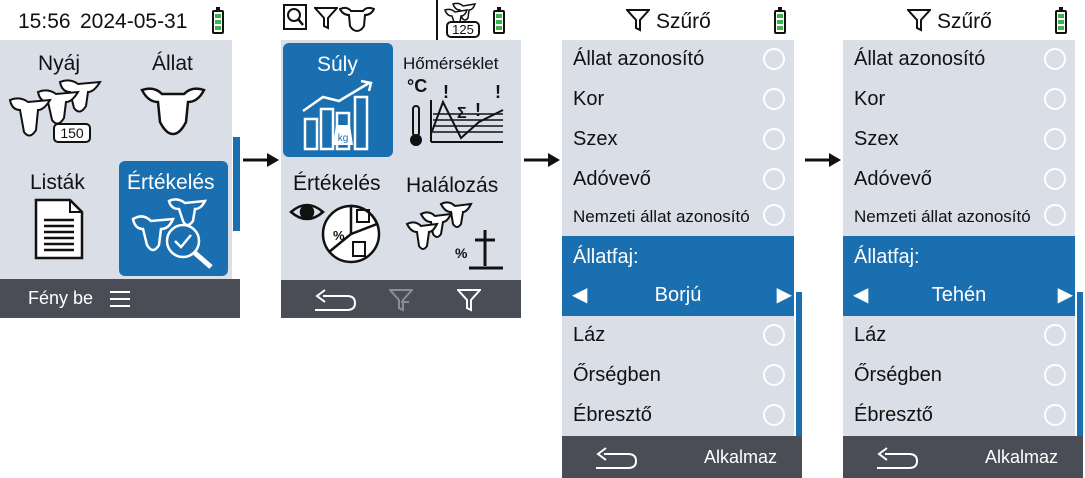 The width and height of the screenshot is (1085, 478). Describe the element at coordinates (236, 184) in the screenshot. I see `screen1-scrollbar` at that location.